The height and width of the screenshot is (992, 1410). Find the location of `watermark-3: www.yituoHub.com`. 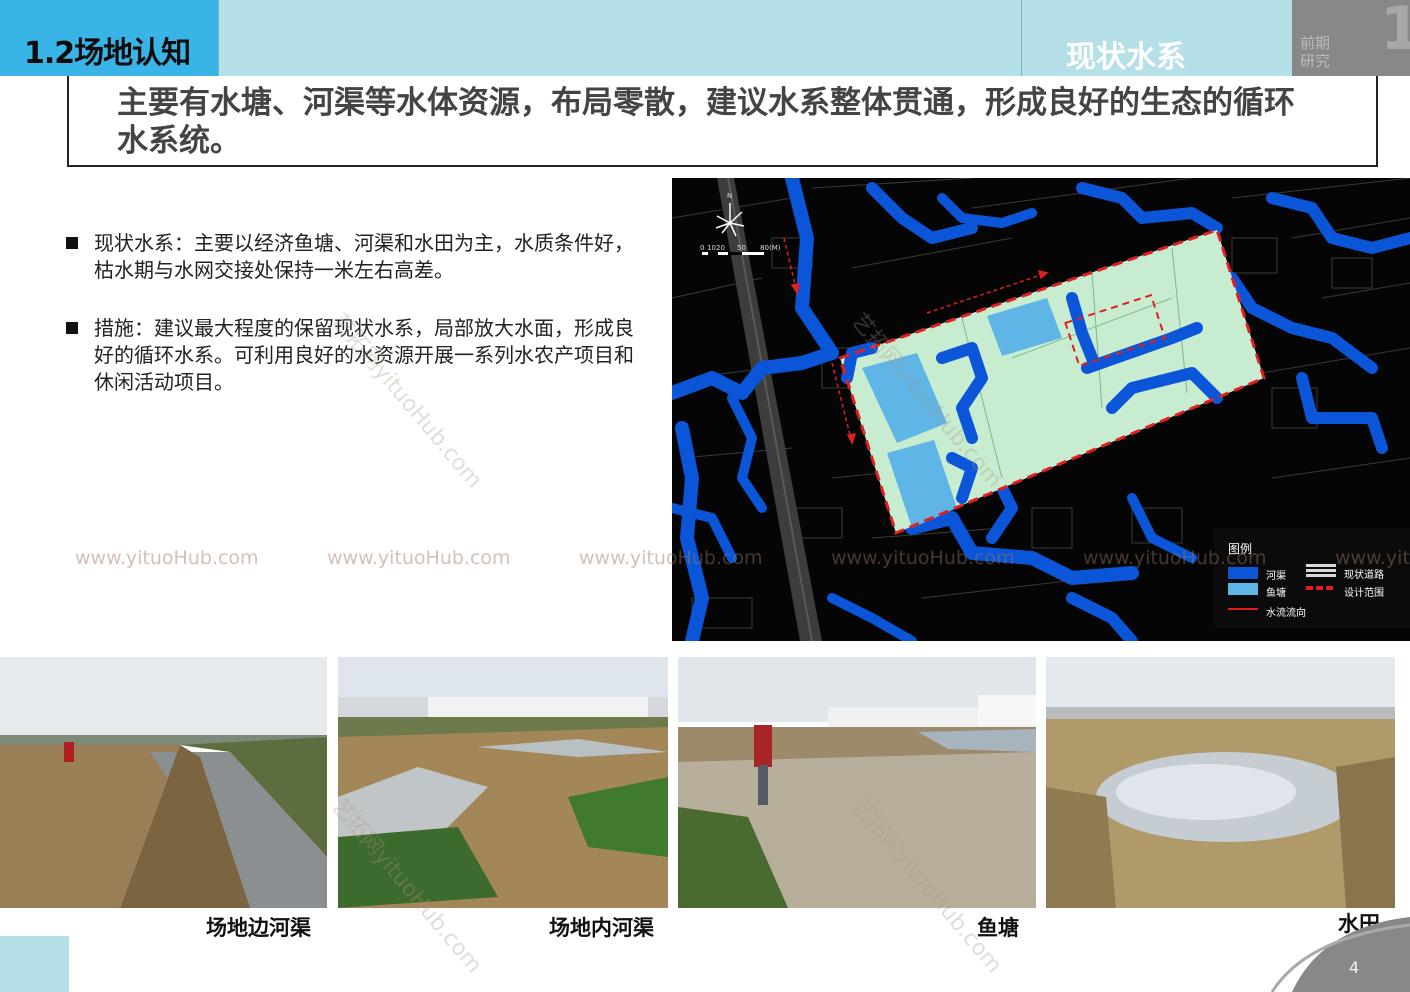

watermark-3: www.yituoHub.com is located at coordinates (671, 558).